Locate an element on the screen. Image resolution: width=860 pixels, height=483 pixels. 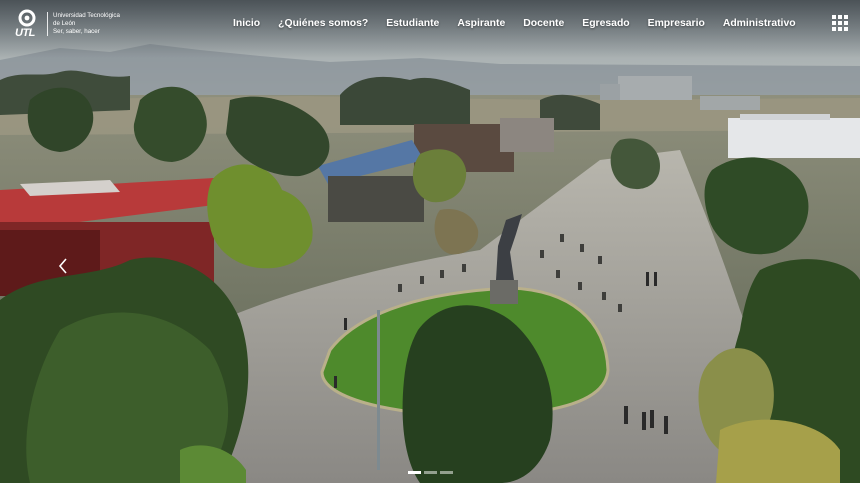
carousel-indicators is located at coordinates (430, 472).